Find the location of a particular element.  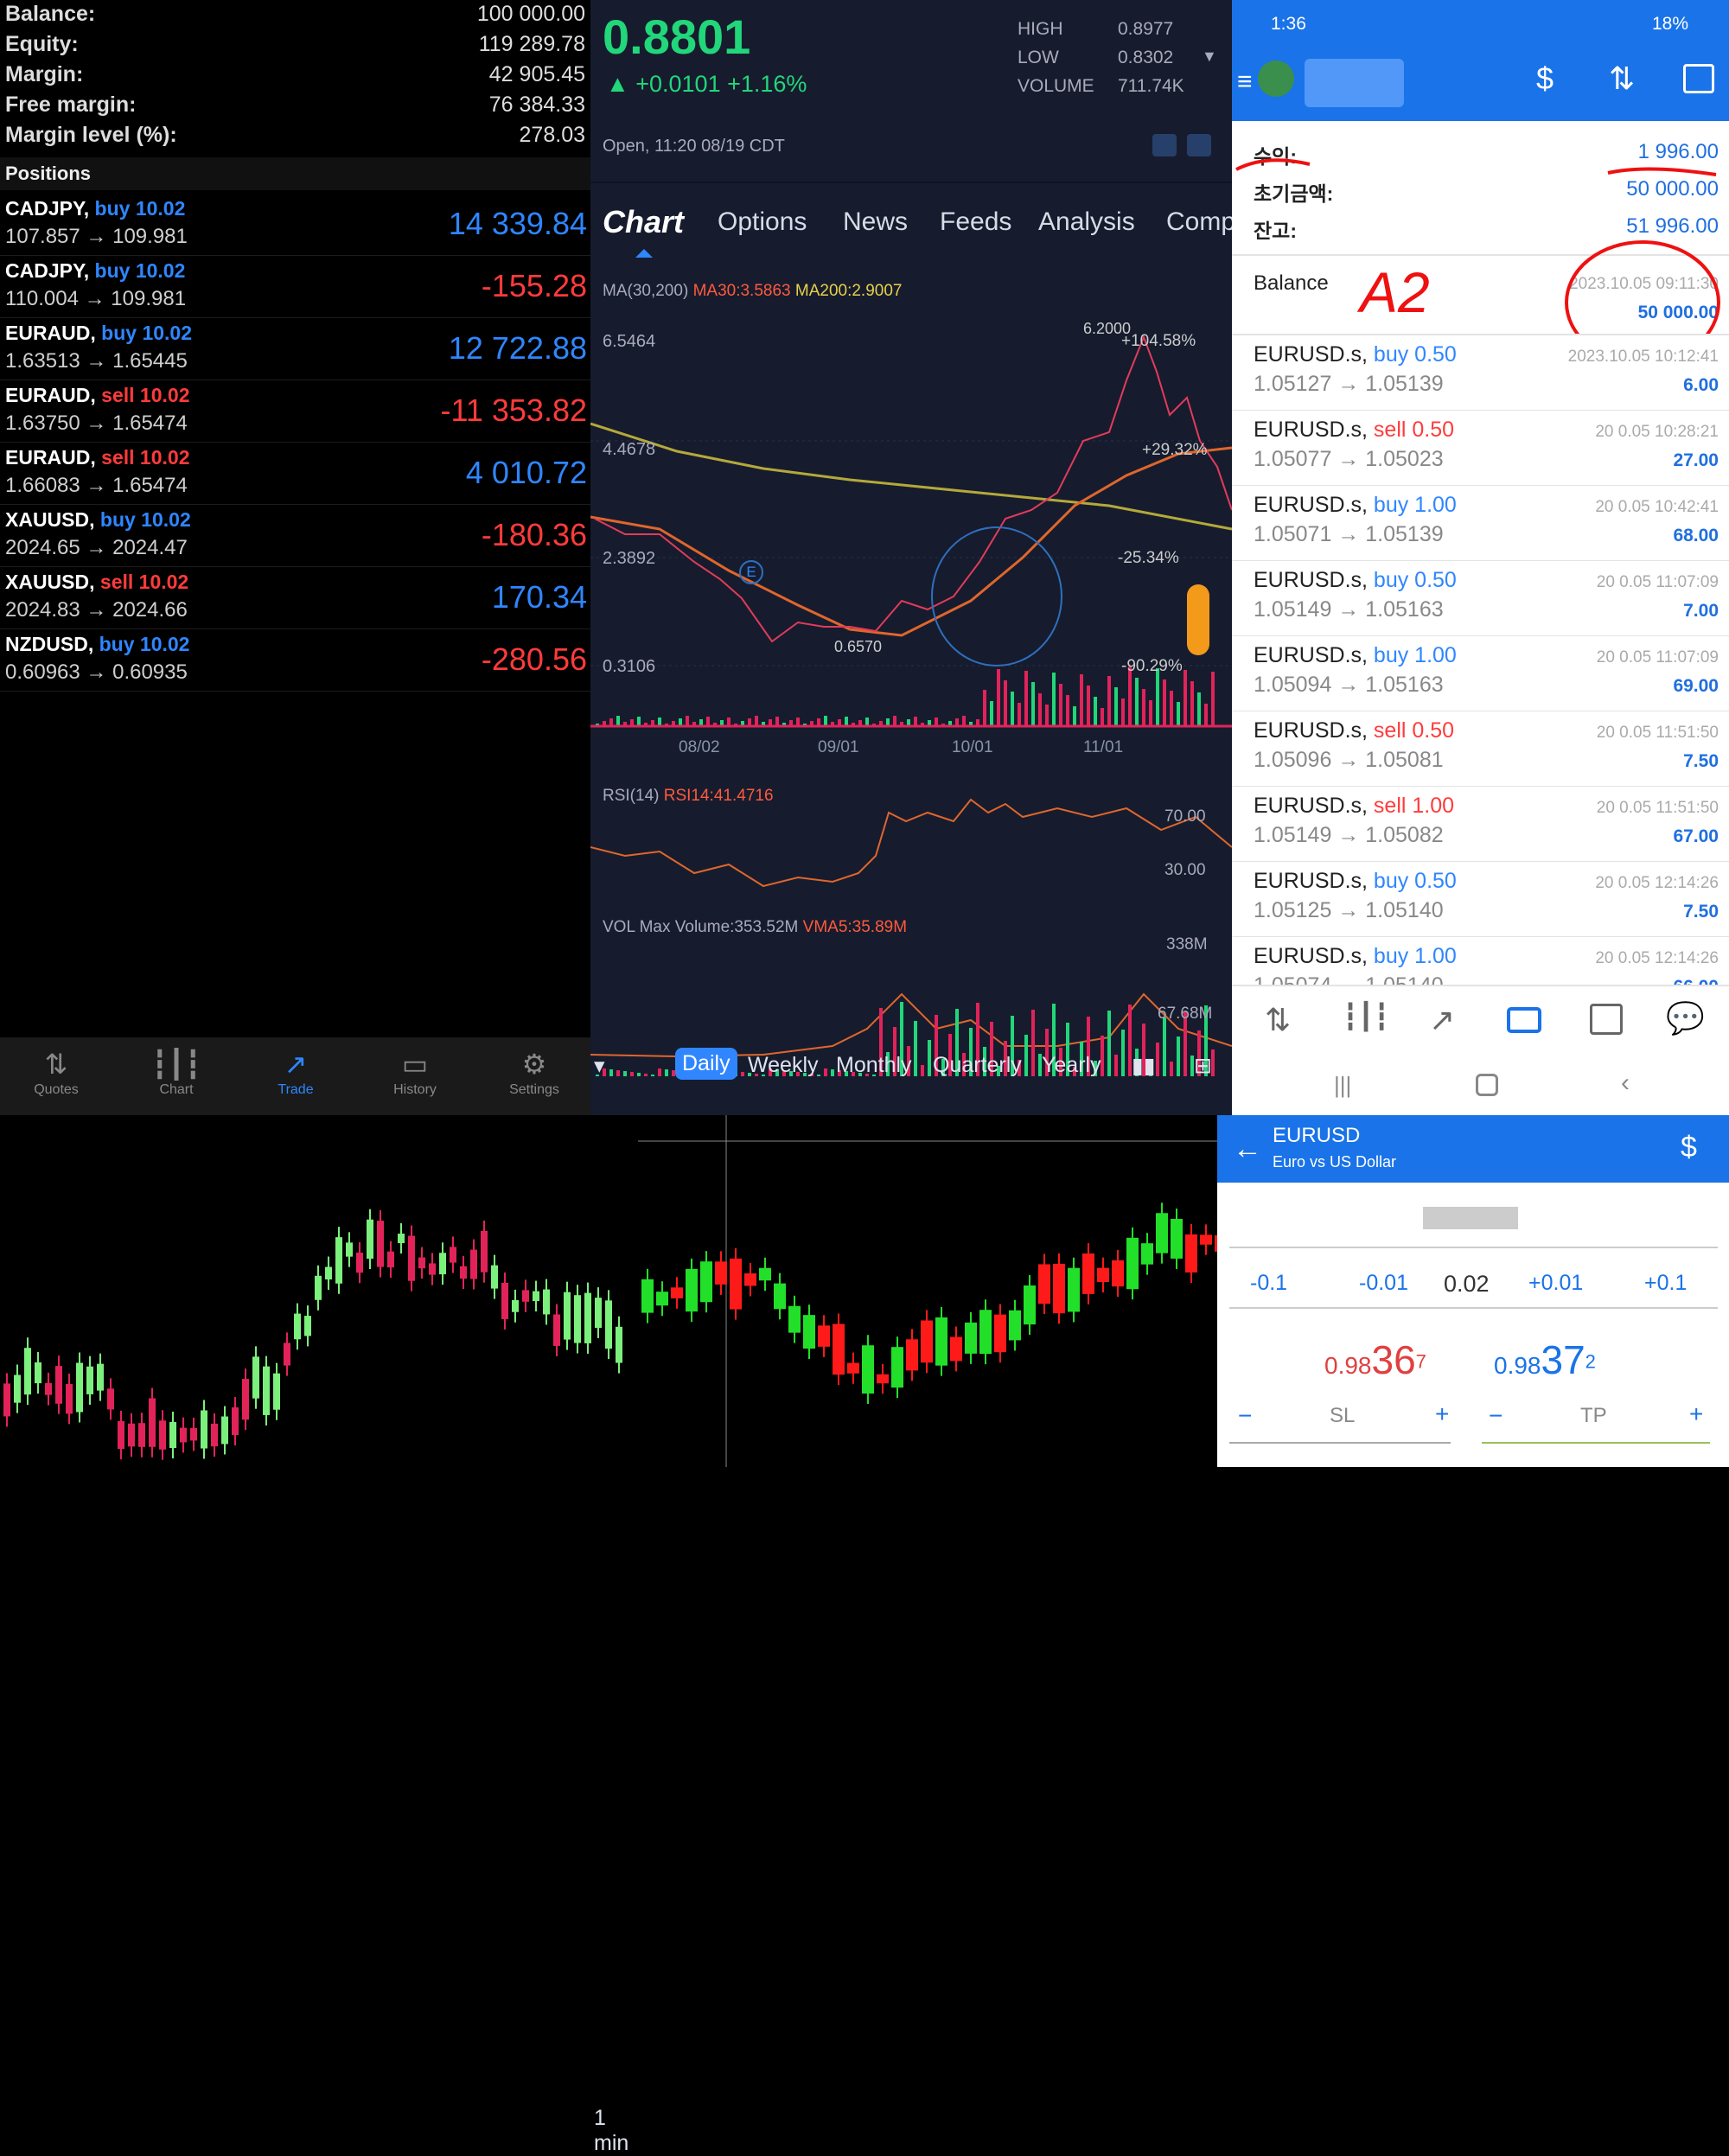

price-tick: 6.5464 is located at coordinates (629, 341).